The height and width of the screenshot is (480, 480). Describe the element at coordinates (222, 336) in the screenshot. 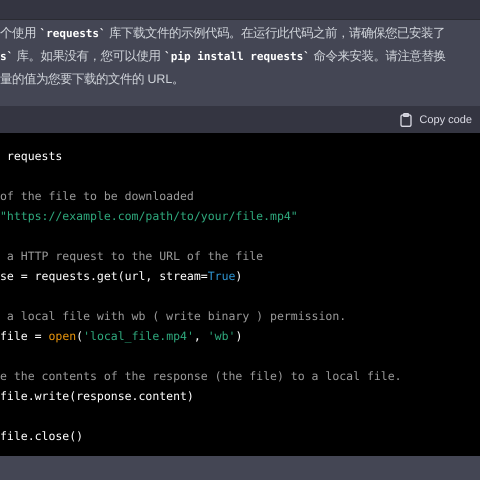

I see `code-string: 'wb'` at that location.